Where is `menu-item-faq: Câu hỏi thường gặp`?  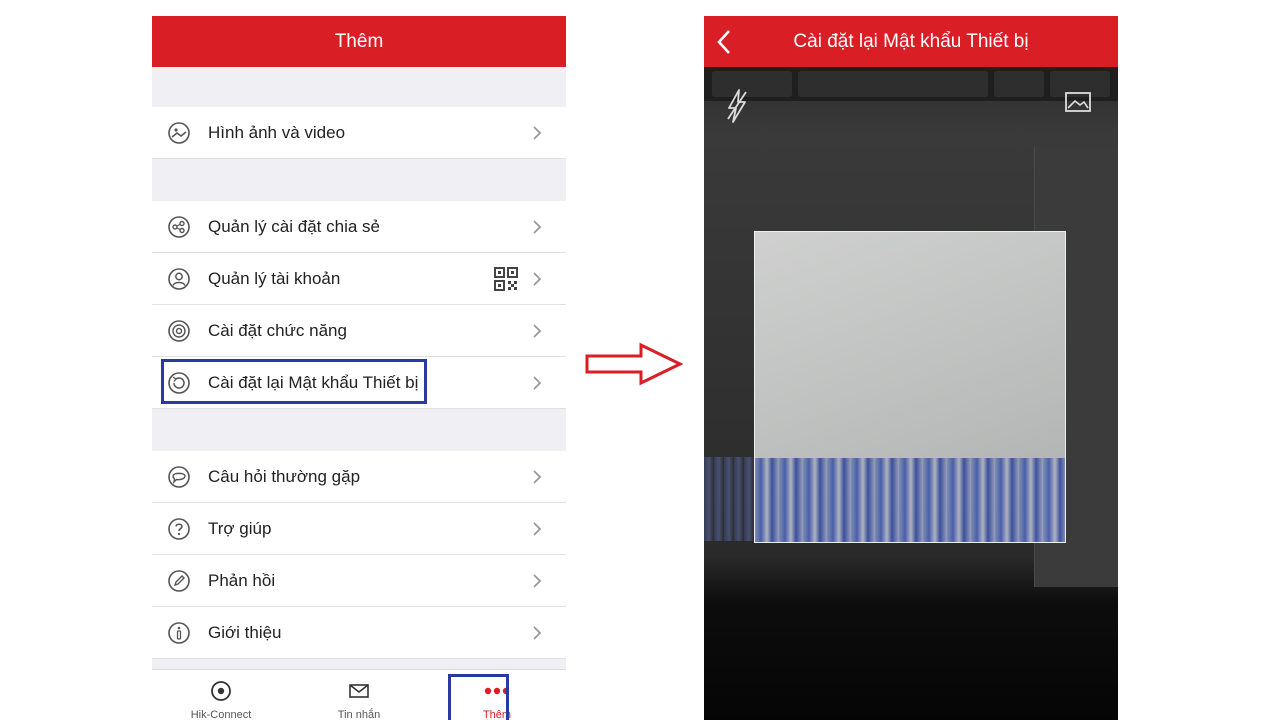 menu-item-faq: Câu hỏi thường gặp is located at coordinates (359, 477).